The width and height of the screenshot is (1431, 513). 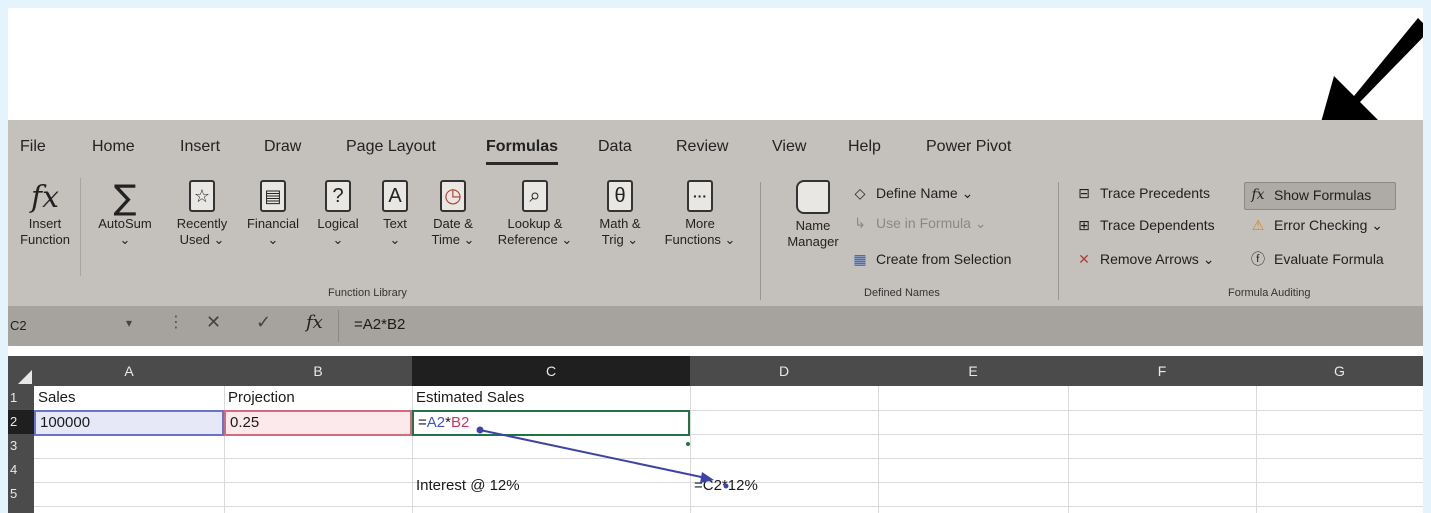 I want to click on more-options-icon: ⋮, so click(x=176, y=322).